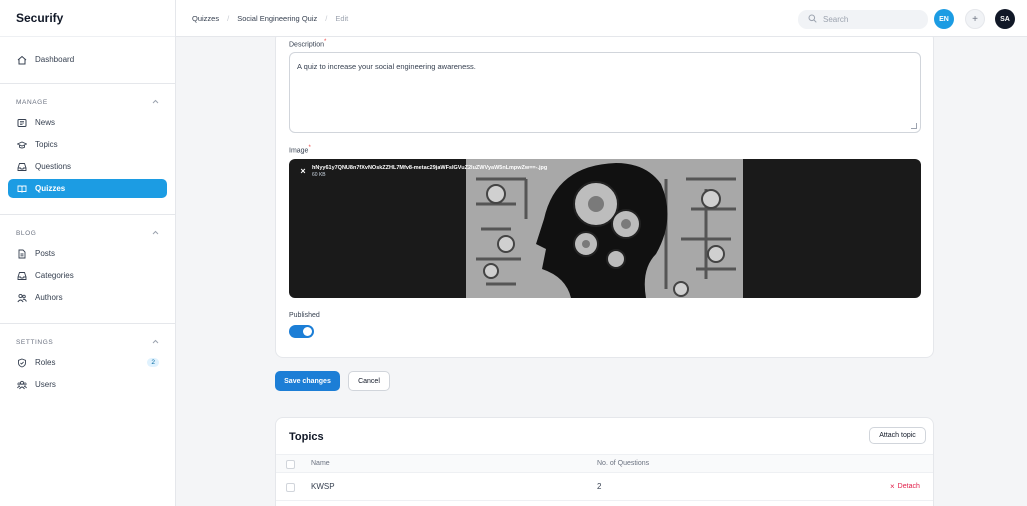  Describe the element at coordinates (87, 166) in the screenshot. I see `sidebar-item-questions: Questions` at that location.